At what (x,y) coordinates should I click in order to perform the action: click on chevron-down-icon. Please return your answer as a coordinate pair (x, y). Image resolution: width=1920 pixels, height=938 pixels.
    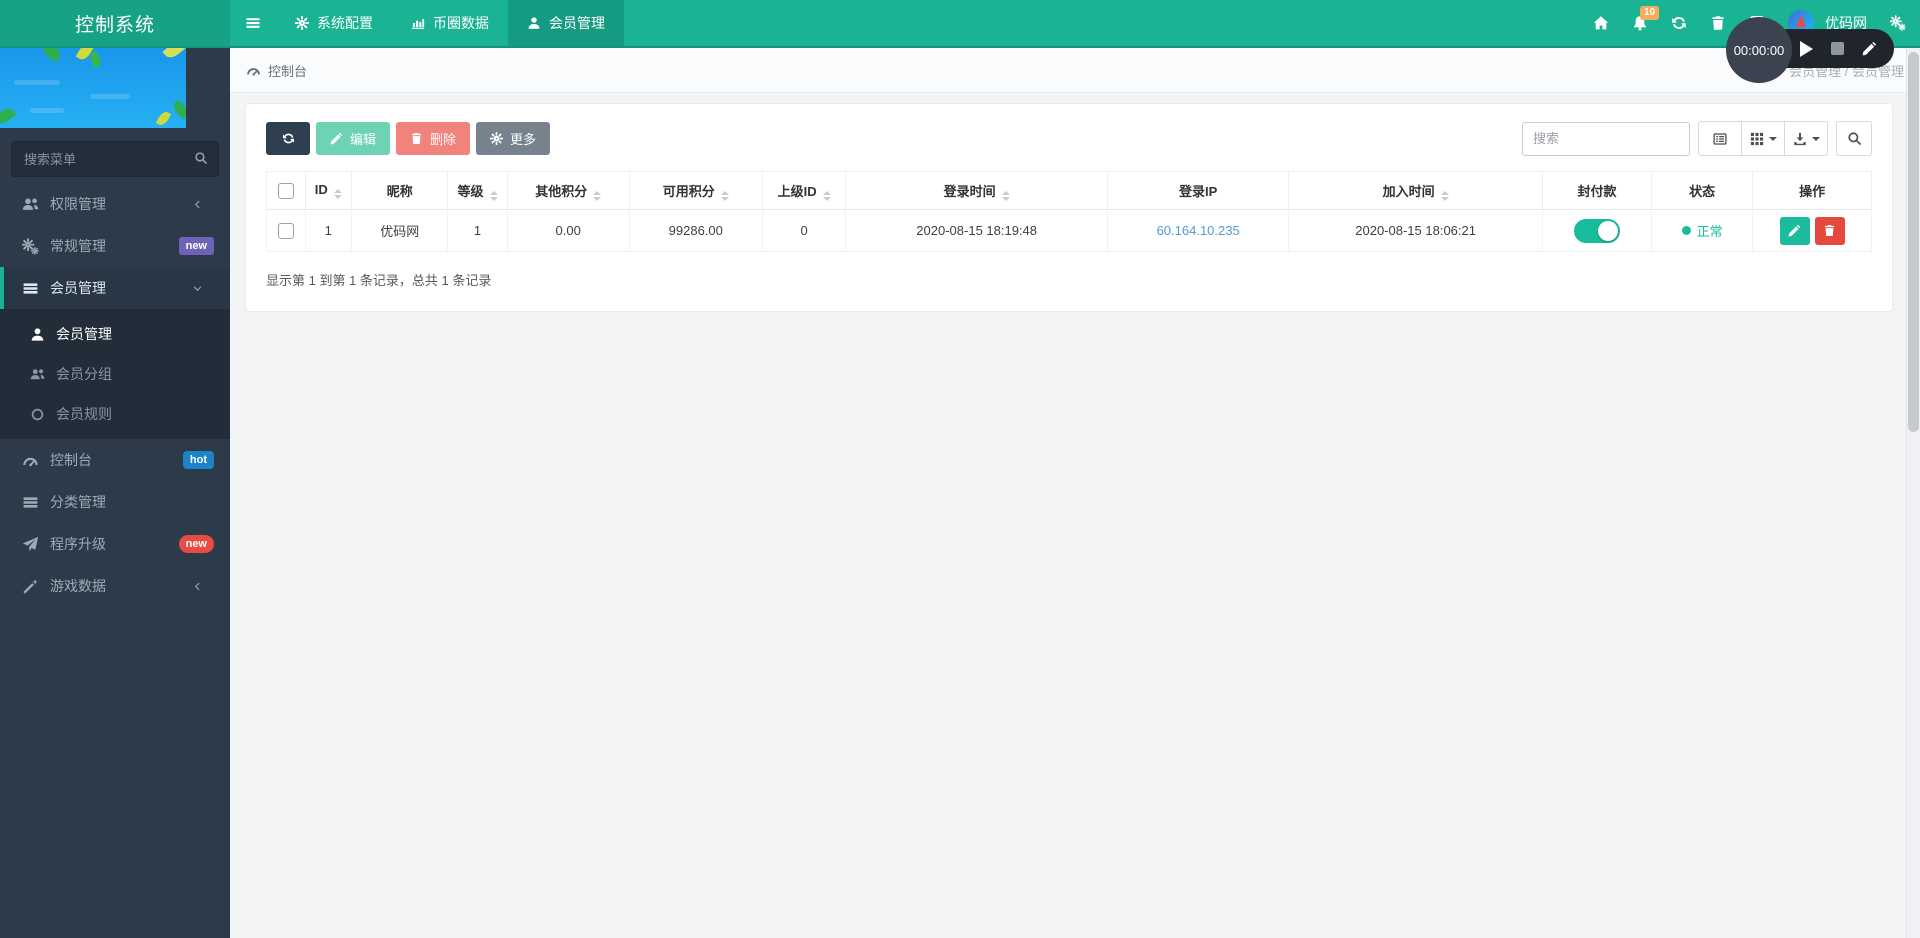
    Looking at the image, I should click on (203, 288).